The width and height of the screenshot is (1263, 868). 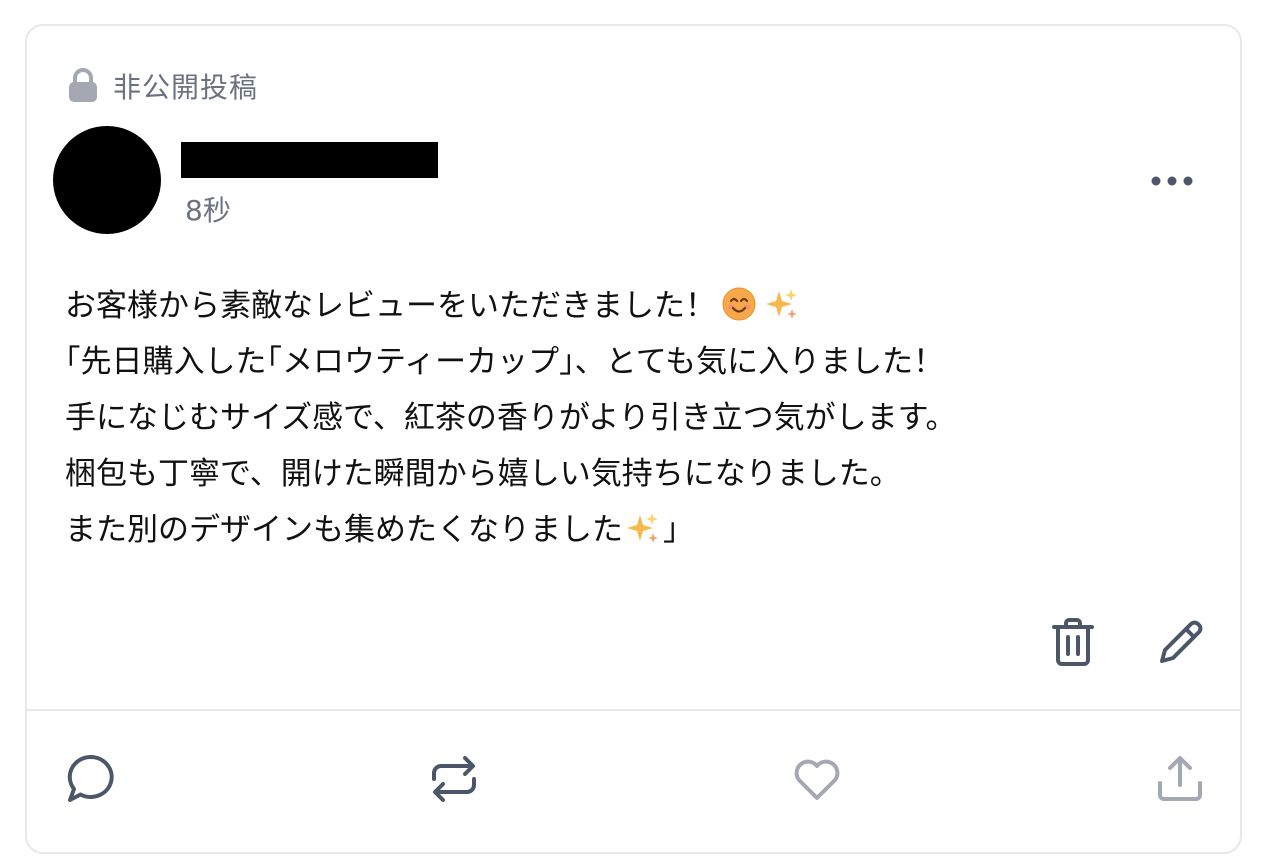 What do you see at coordinates (505, 362) in the screenshot?
I see `post-line: ｢先日購入した｢メロウティーカップ｣、とても気に入りました！` at bounding box center [505, 362].